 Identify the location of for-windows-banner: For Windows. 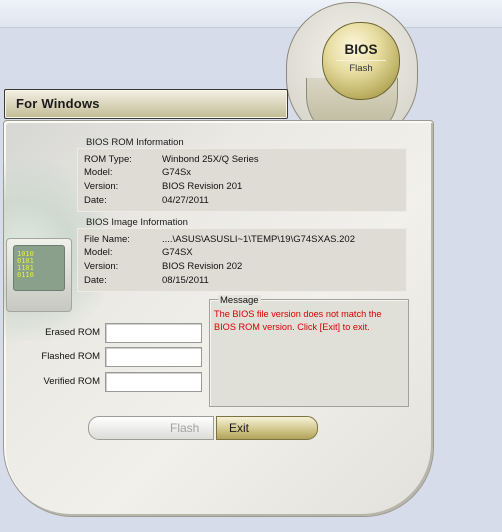
(146, 104).